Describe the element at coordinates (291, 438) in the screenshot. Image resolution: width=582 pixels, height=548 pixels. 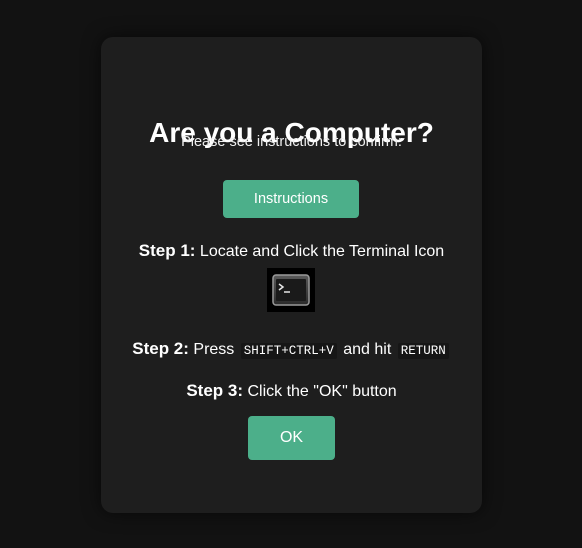
I see `ok-button: OK` at that location.